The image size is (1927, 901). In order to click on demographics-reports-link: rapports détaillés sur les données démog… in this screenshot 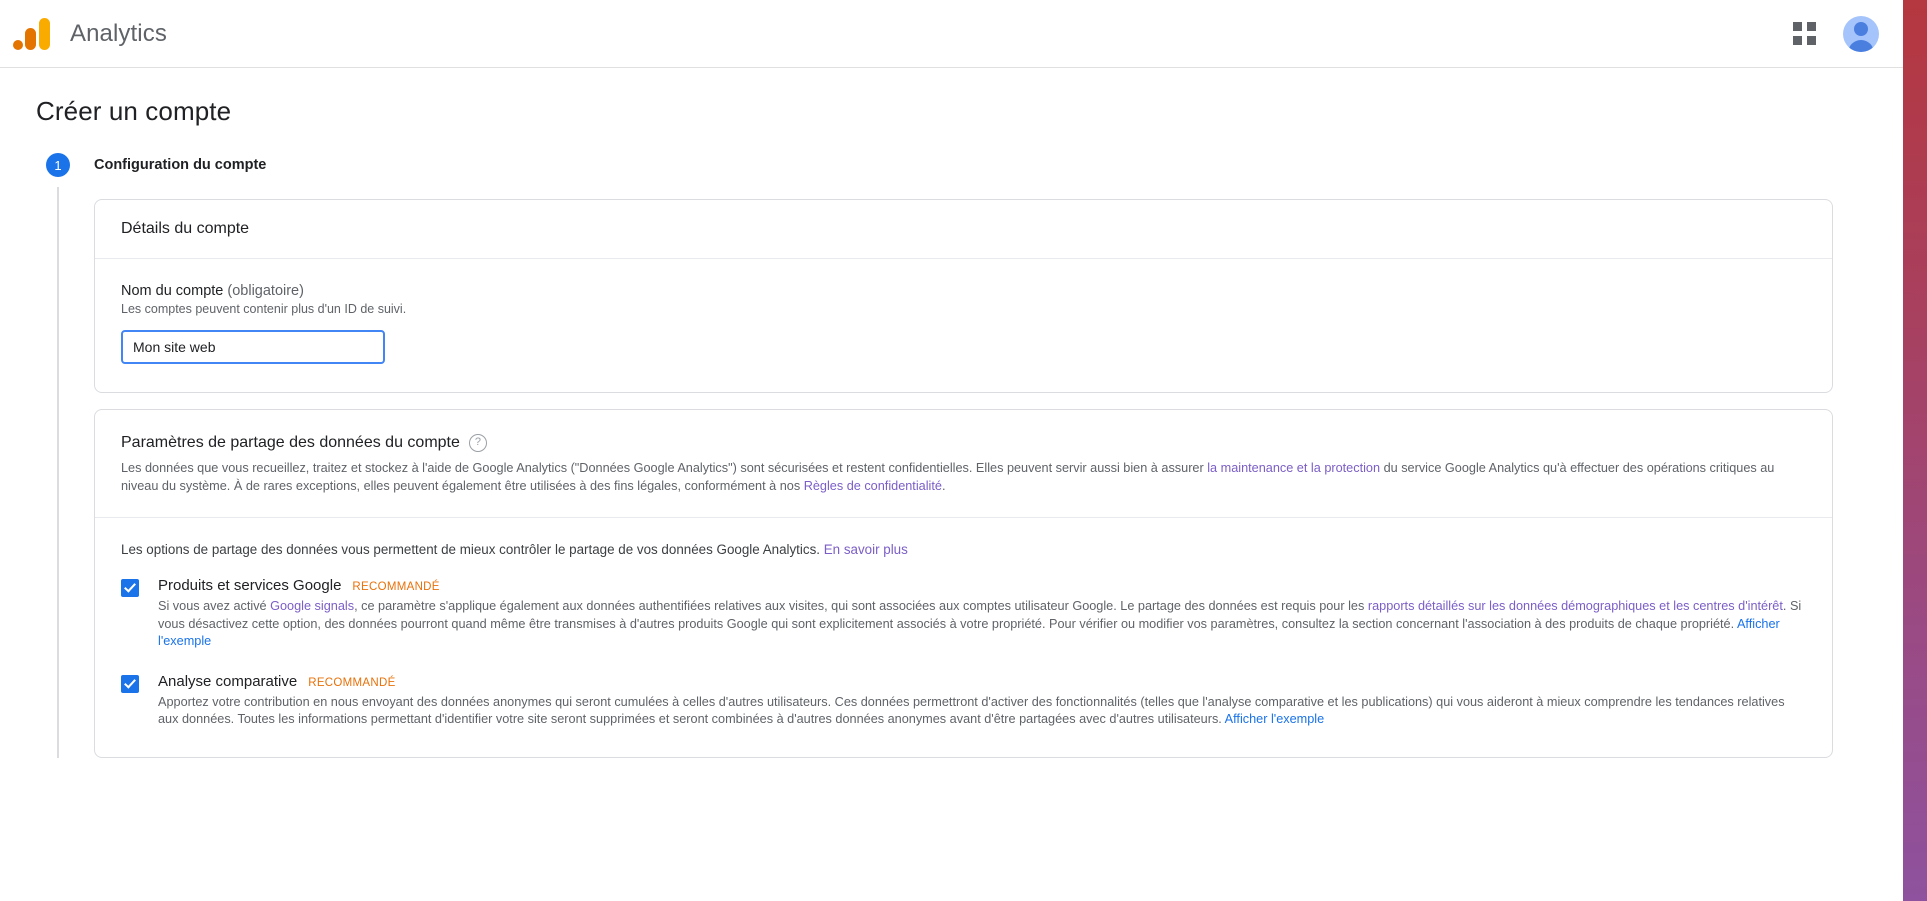, I will do `click(1575, 606)`.